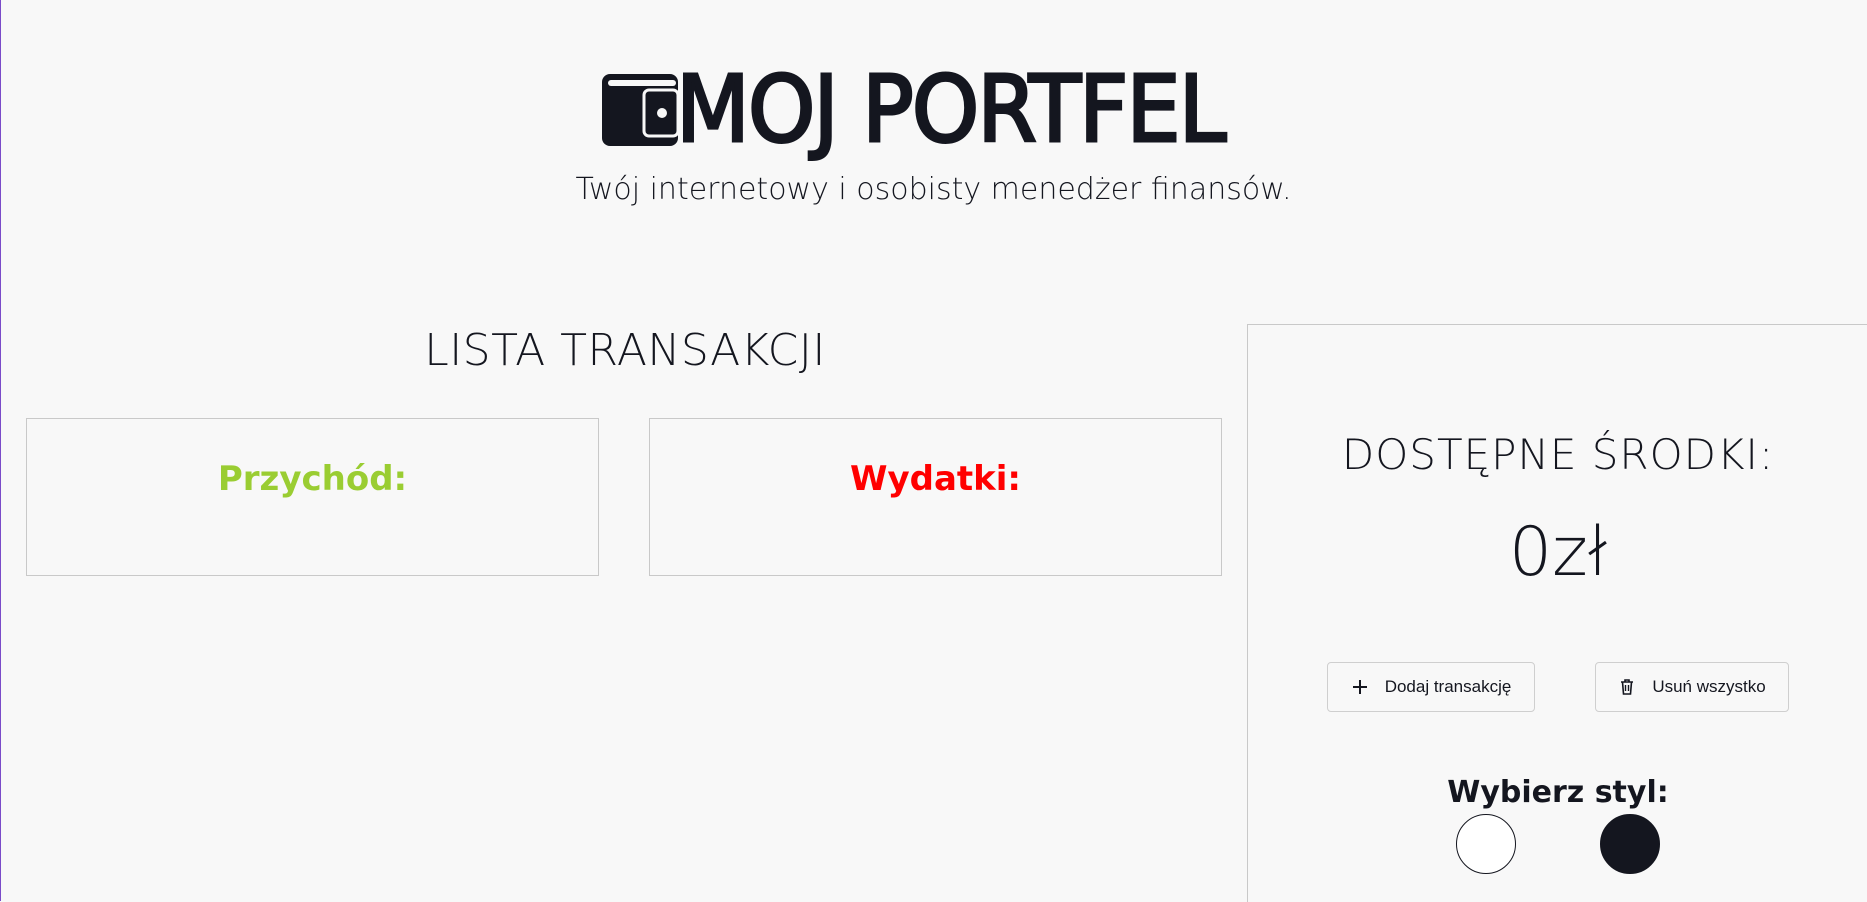  I want to click on light-style-option, so click(1486, 844).